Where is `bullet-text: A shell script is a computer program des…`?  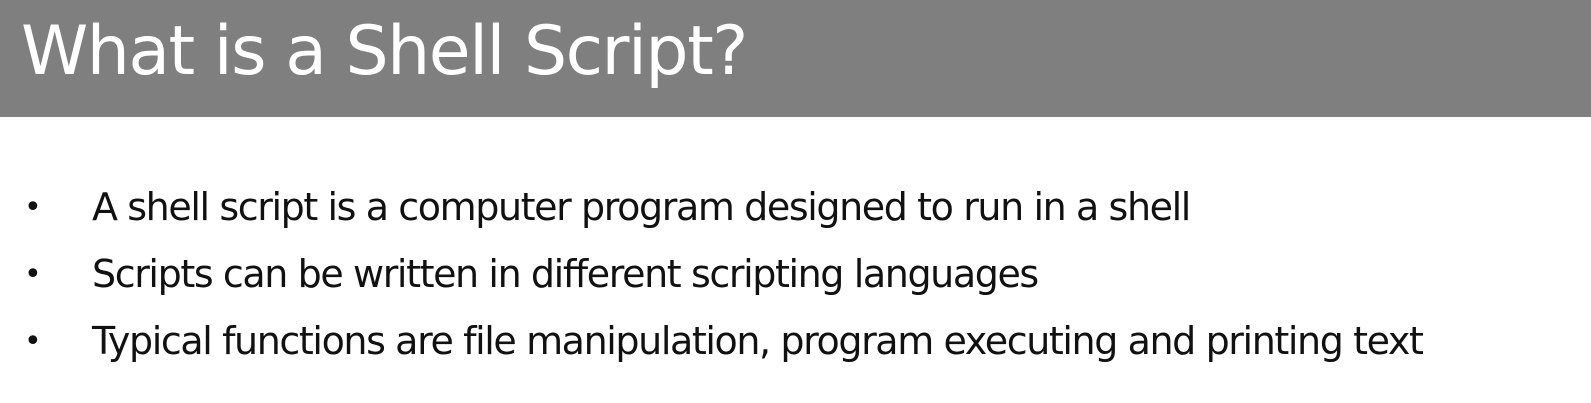
bullet-text: A shell script is a computer program des… is located at coordinates (641, 207).